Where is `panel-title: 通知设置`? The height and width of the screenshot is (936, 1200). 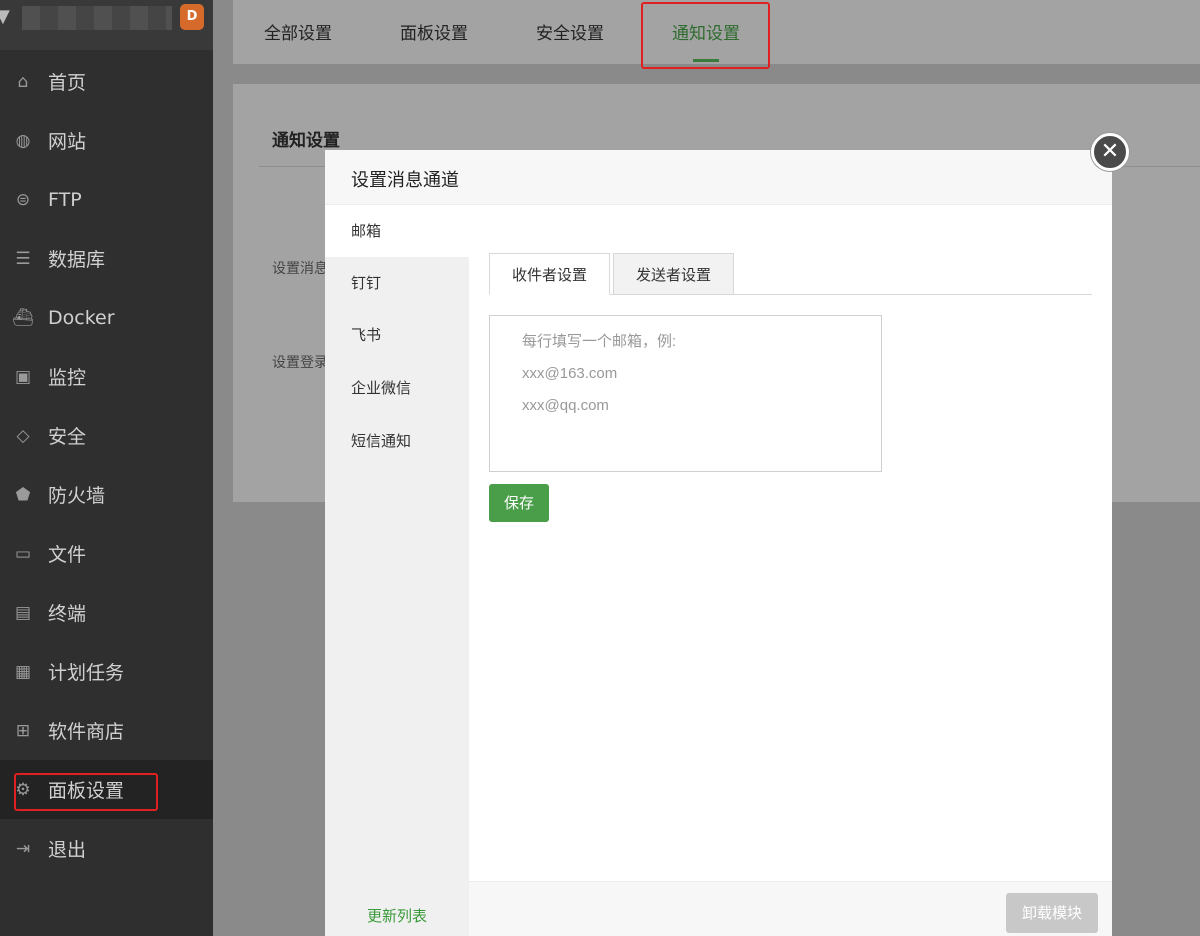 panel-title: 通知设置 is located at coordinates (306, 141).